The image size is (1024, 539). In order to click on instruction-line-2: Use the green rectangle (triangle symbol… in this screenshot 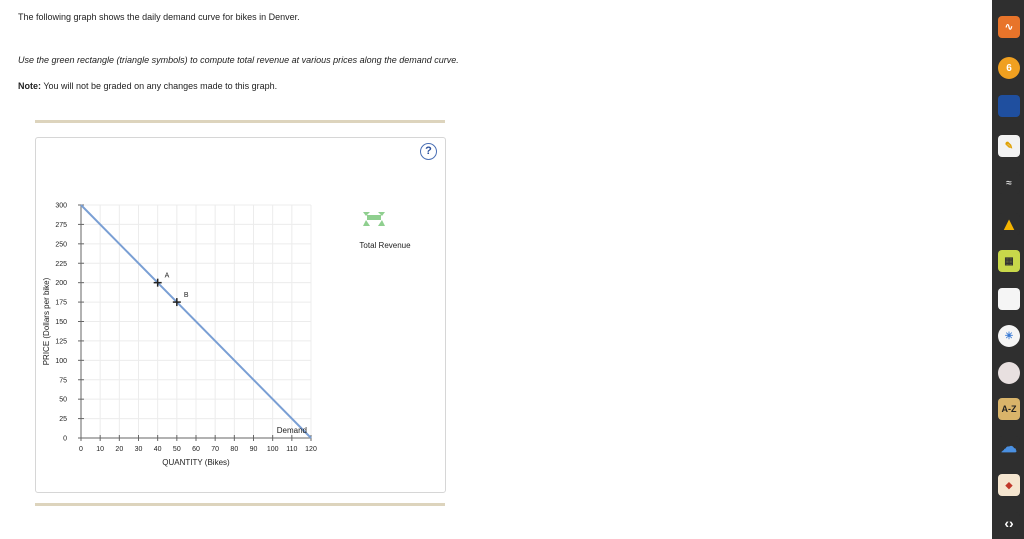, I will do `click(238, 60)`.